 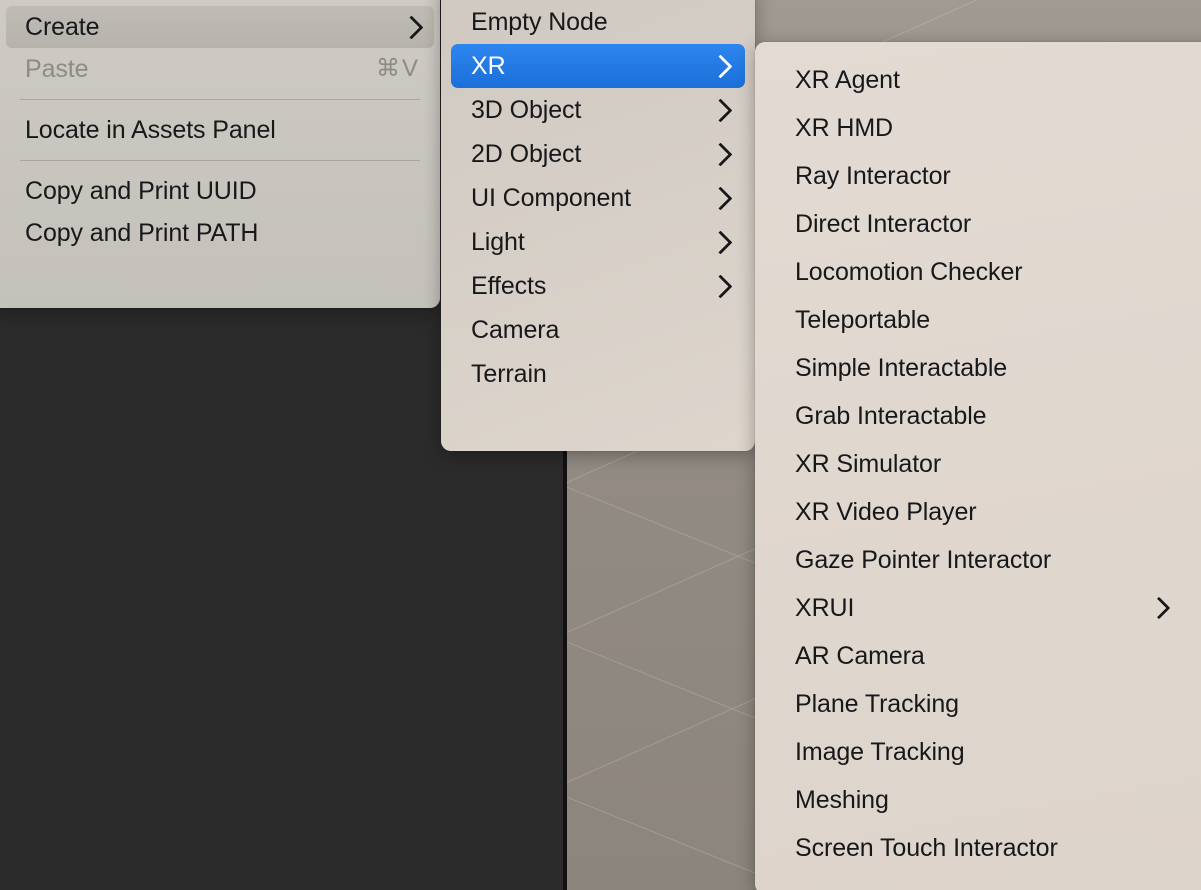 I want to click on xr-submenu-item-ray-interactor: Ray Interactor, so click(x=983, y=176).